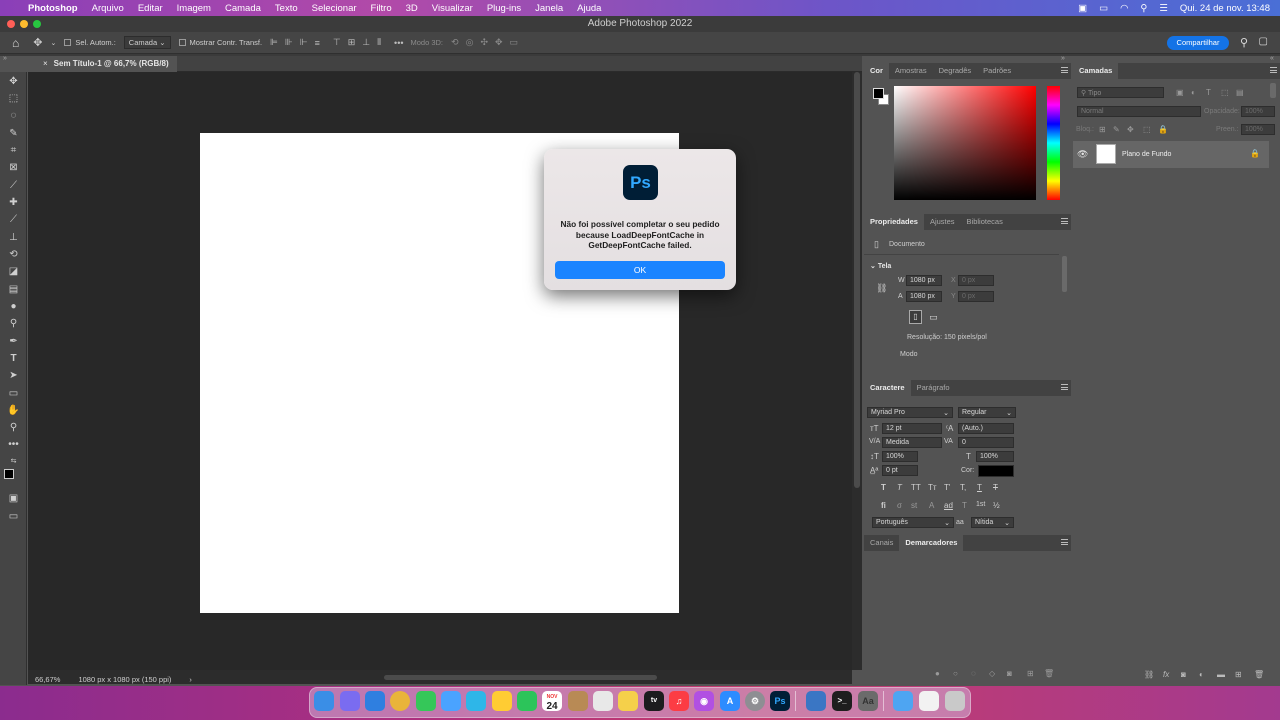  I want to click on apple-tv-dock-icon: tv, so click(654, 701).